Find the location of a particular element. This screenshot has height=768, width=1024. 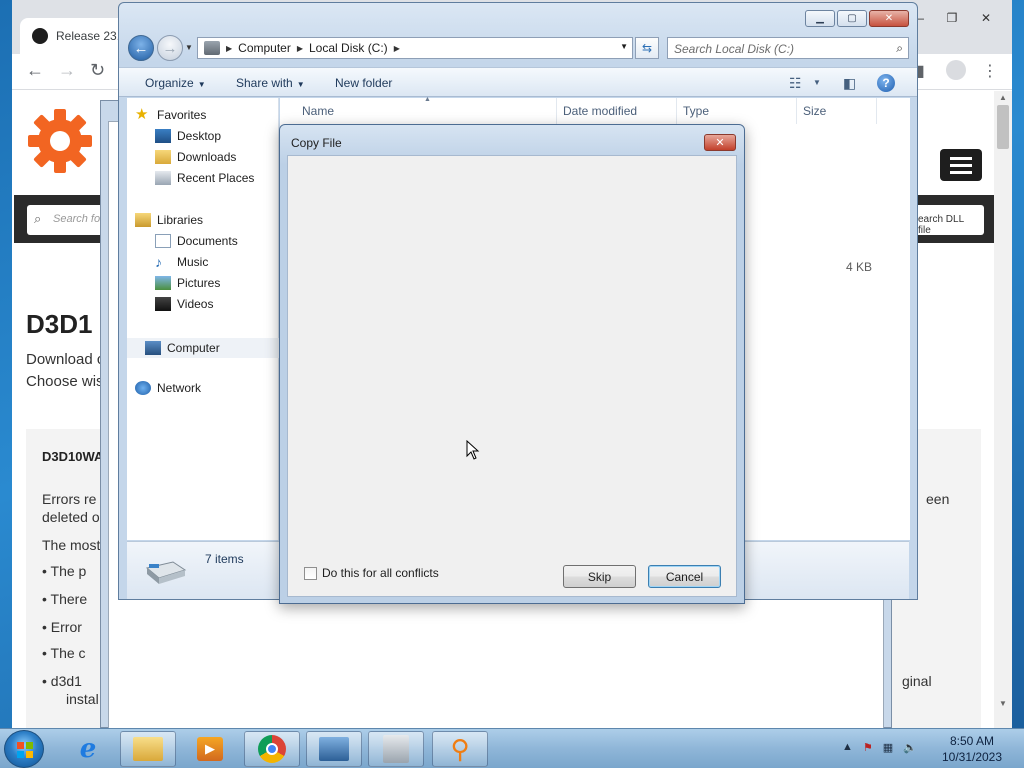

nav-item-downloads: Downloads is located at coordinates (195, 157).